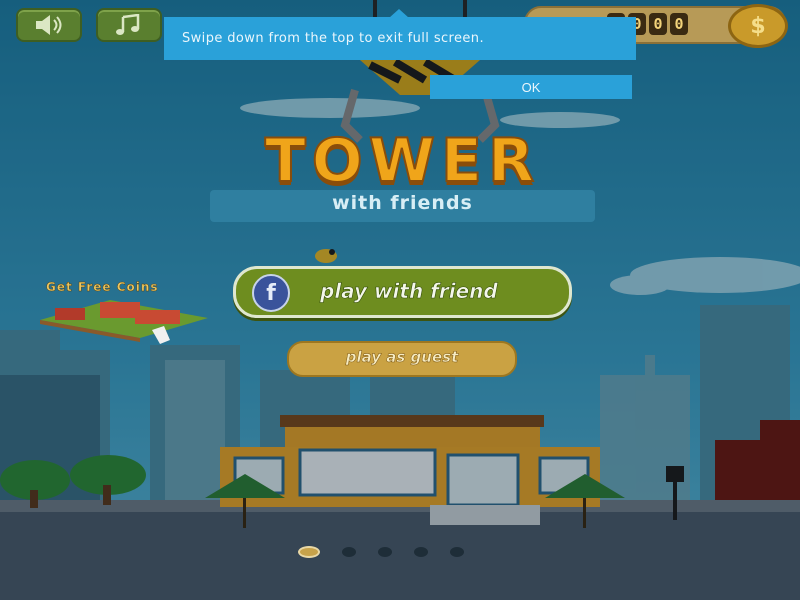  I want to click on play-with-friend-label: play with friend, so click(409, 291).